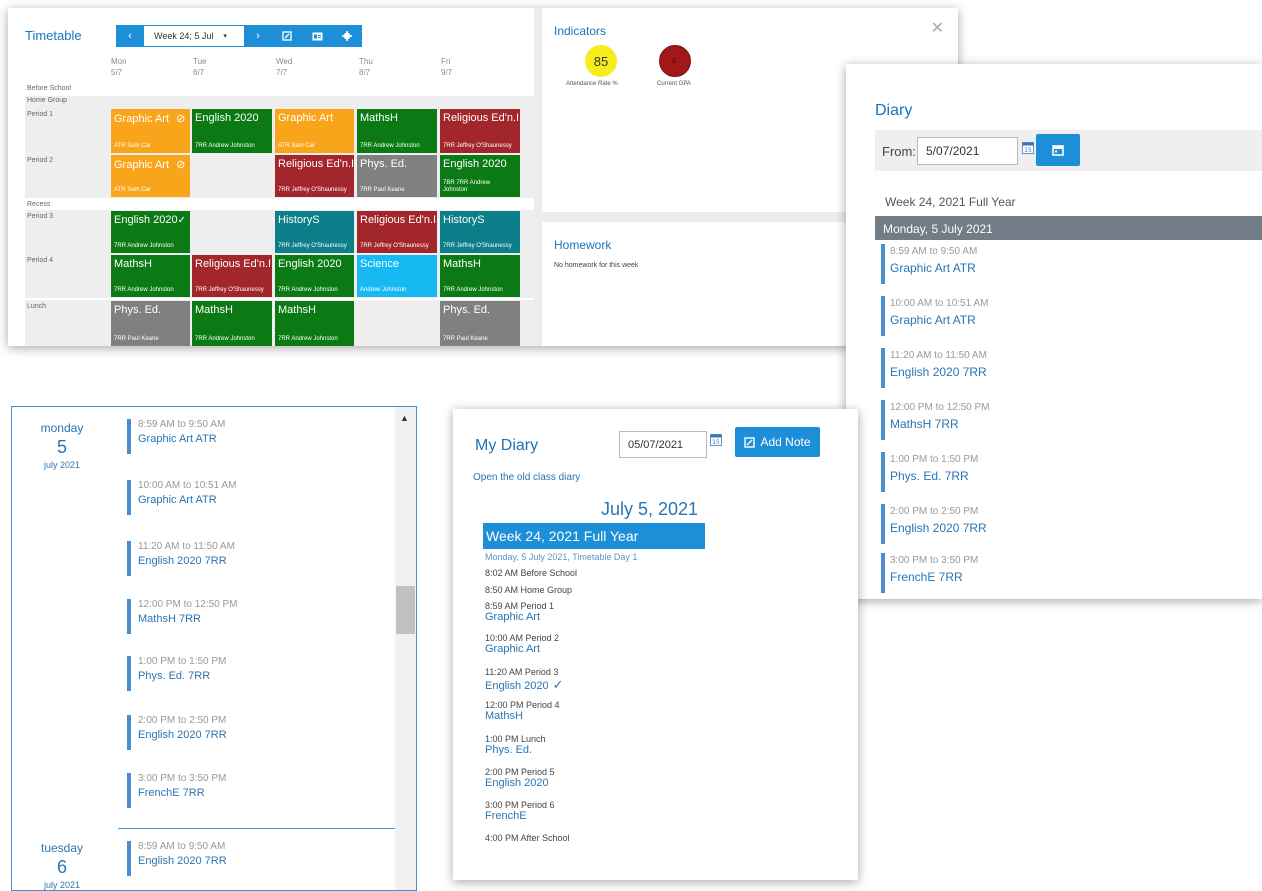 This screenshot has width=1262, height=891. I want to click on list-entry: 8:59 AM to 9:50 AM Graphic Art ATR, so click(176, 436).